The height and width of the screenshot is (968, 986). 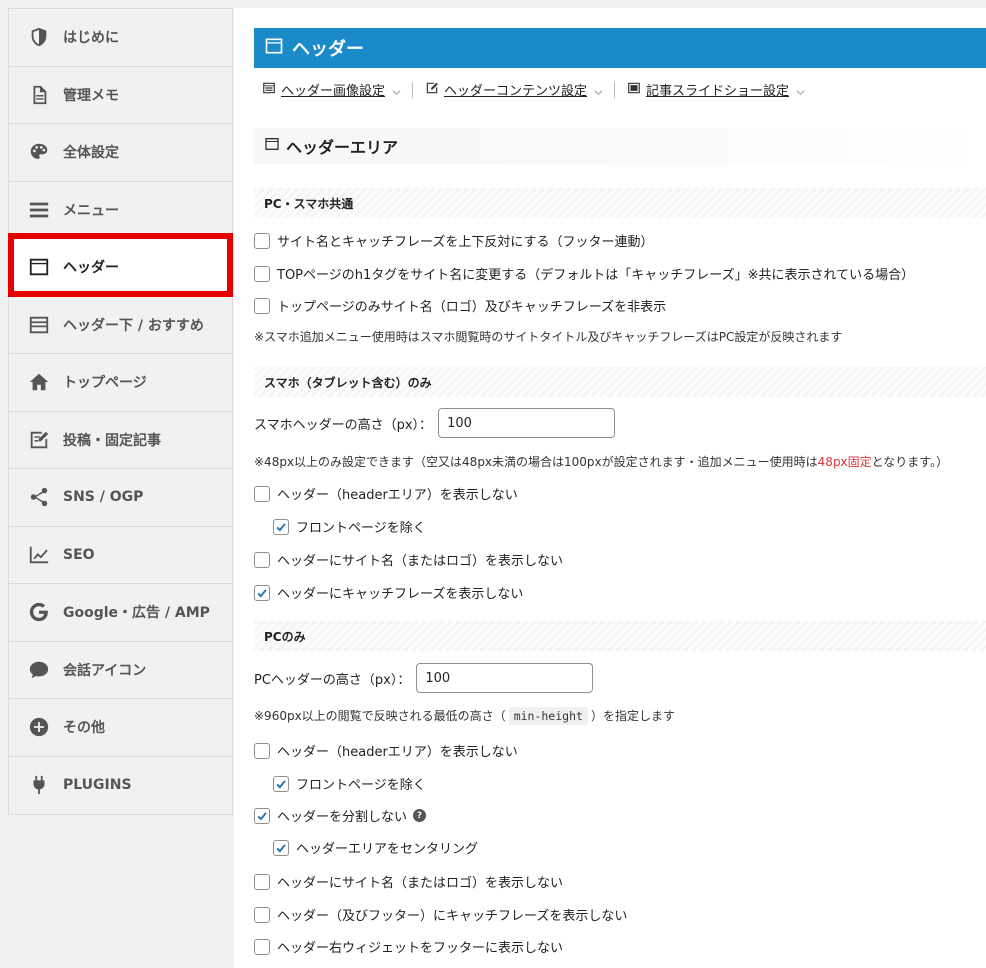 I want to click on note-text: ※960px以上の閲覧で反映される最低の高さ（, so click(x=380, y=716).